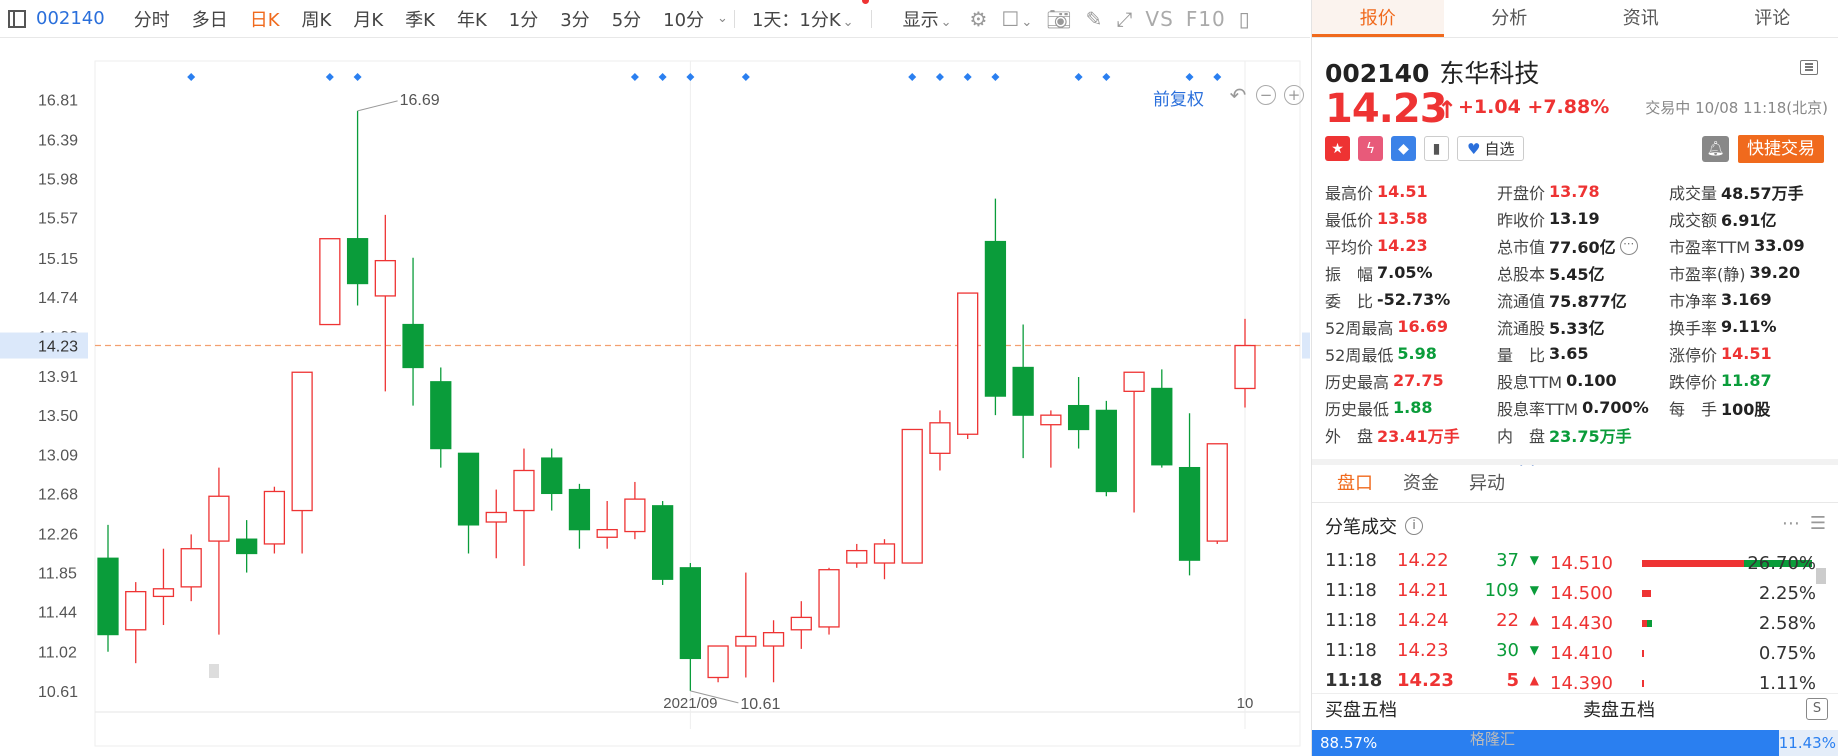  What do you see at coordinates (722, 18) in the screenshot?
I see `chevron-down-icon: ⌄` at bounding box center [722, 18].